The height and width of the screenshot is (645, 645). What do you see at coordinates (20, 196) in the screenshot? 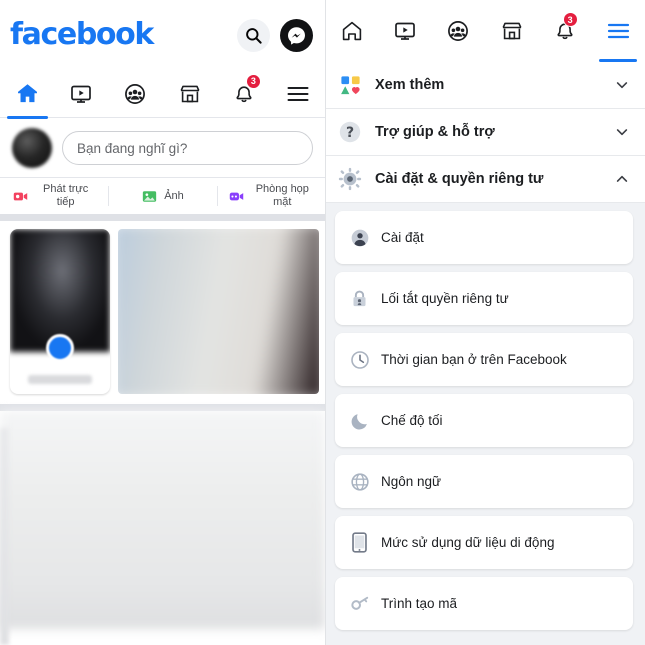
I see `live-video-icon` at bounding box center [20, 196].